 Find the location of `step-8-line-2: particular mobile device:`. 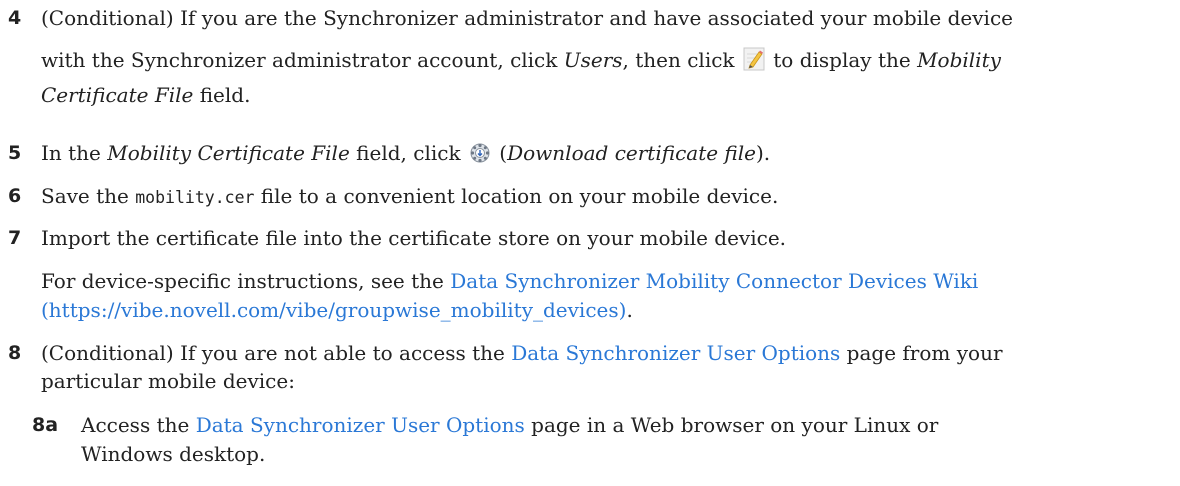

step-8-line-2: particular mobile device: is located at coordinates (168, 381).